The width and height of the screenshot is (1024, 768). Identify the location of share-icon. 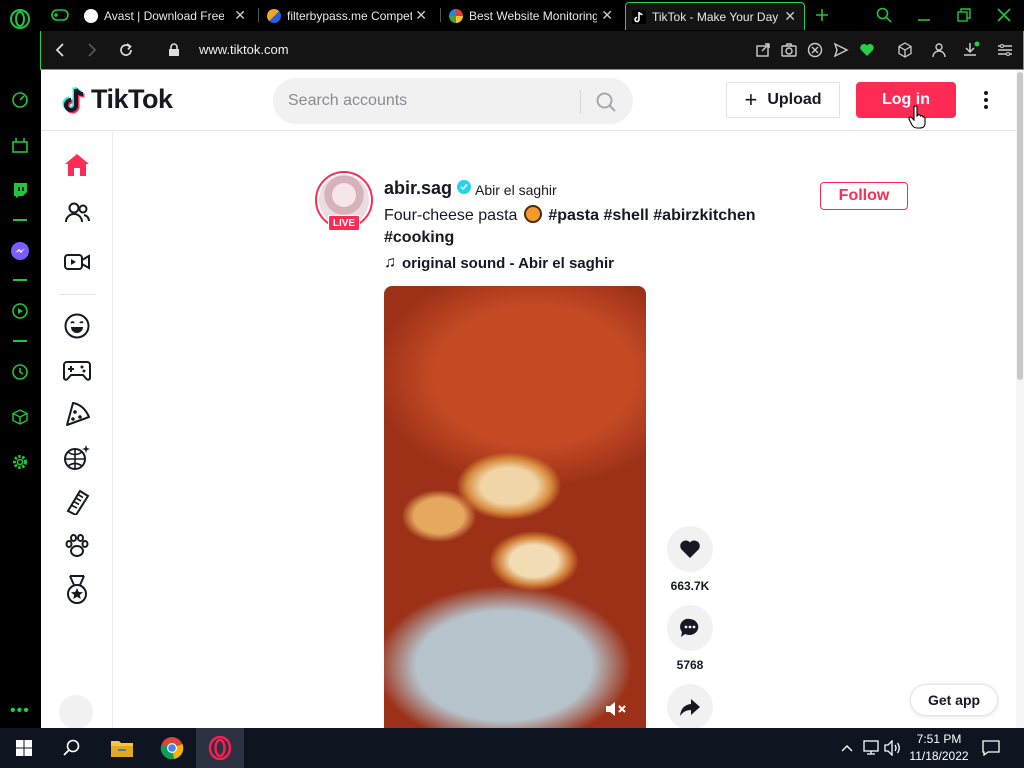
(763, 50).